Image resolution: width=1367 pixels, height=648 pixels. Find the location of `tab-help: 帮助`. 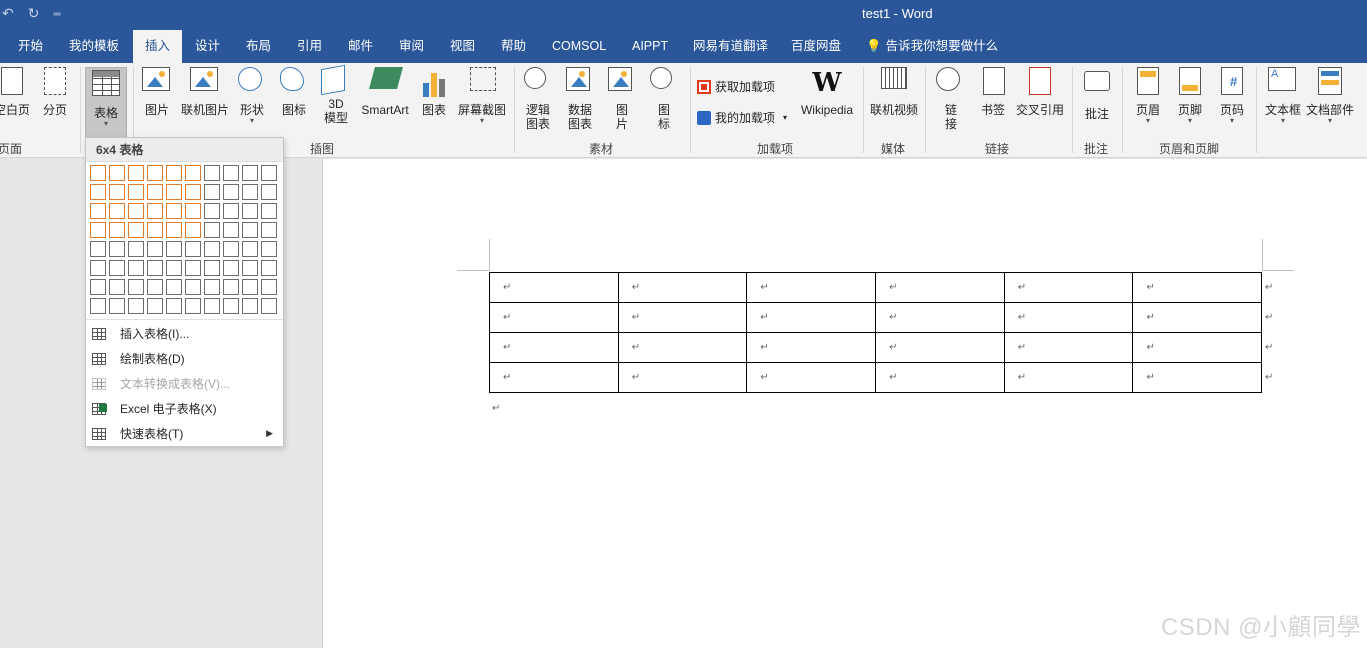

tab-help: 帮助 is located at coordinates (513, 46).